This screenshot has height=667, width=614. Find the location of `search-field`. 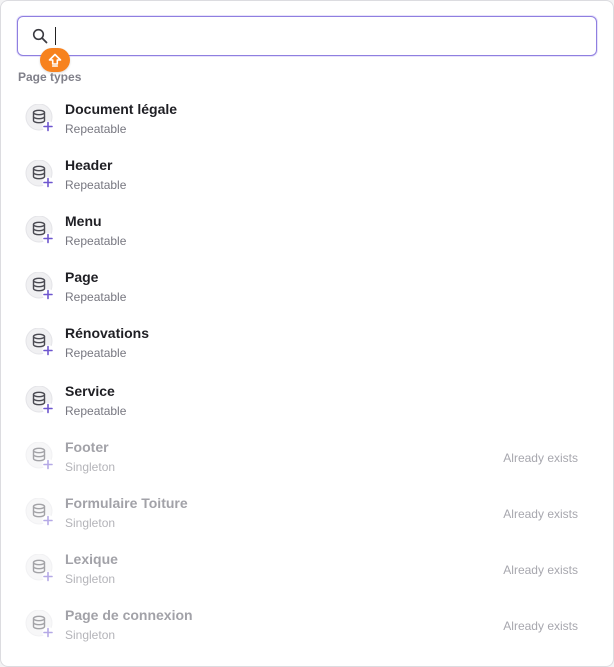

search-field is located at coordinates (307, 36).